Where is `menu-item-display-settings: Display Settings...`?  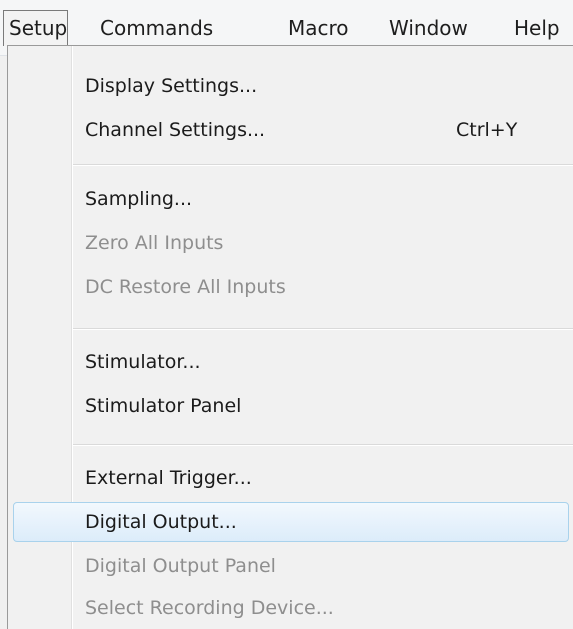 menu-item-display-settings: Display Settings... is located at coordinates (290, 86).